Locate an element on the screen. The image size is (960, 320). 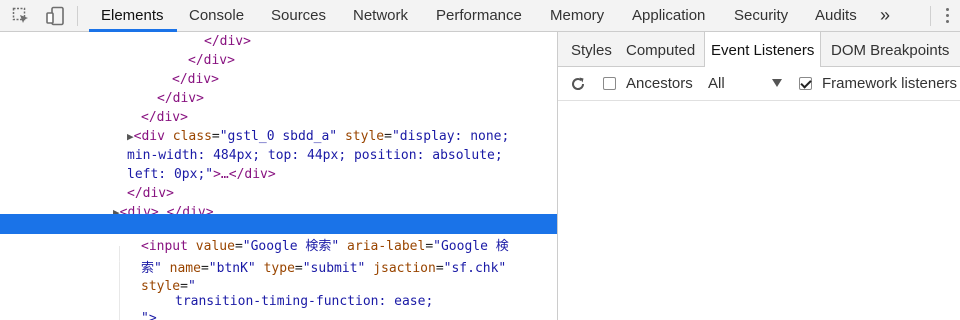
attribute-value: "sf.chk" is located at coordinates (475, 268).